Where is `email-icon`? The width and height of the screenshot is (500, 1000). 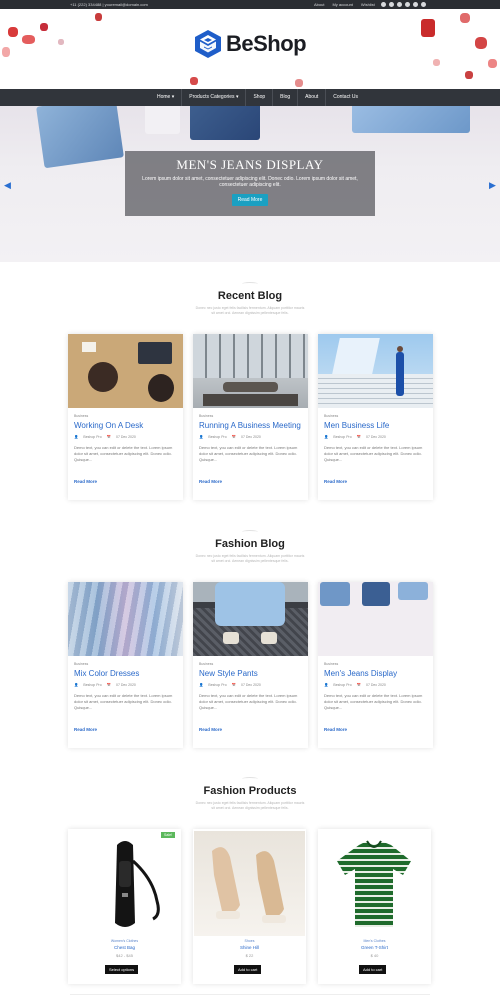
email-icon is located at coordinates (407, 4).